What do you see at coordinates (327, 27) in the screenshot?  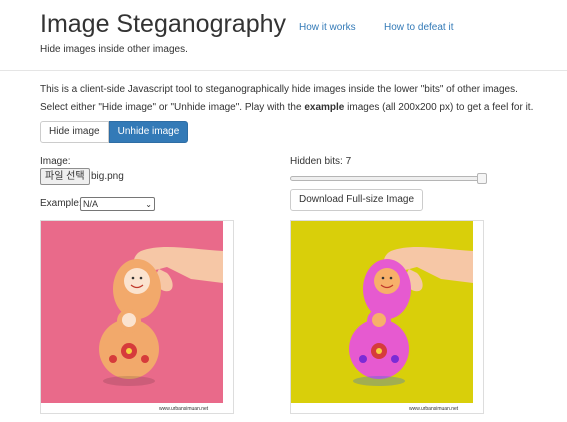 I see `nav-how-it-works: How it works` at bounding box center [327, 27].